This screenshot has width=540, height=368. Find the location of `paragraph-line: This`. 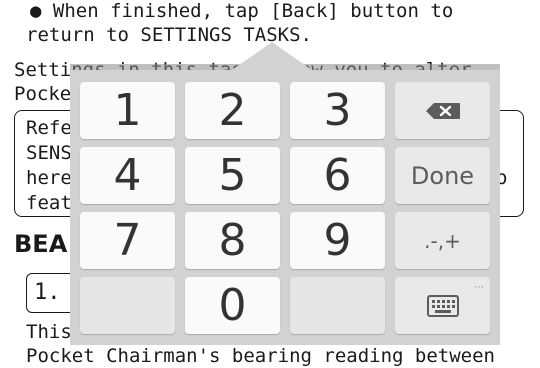

paragraph-line: This is located at coordinates (49, 332).